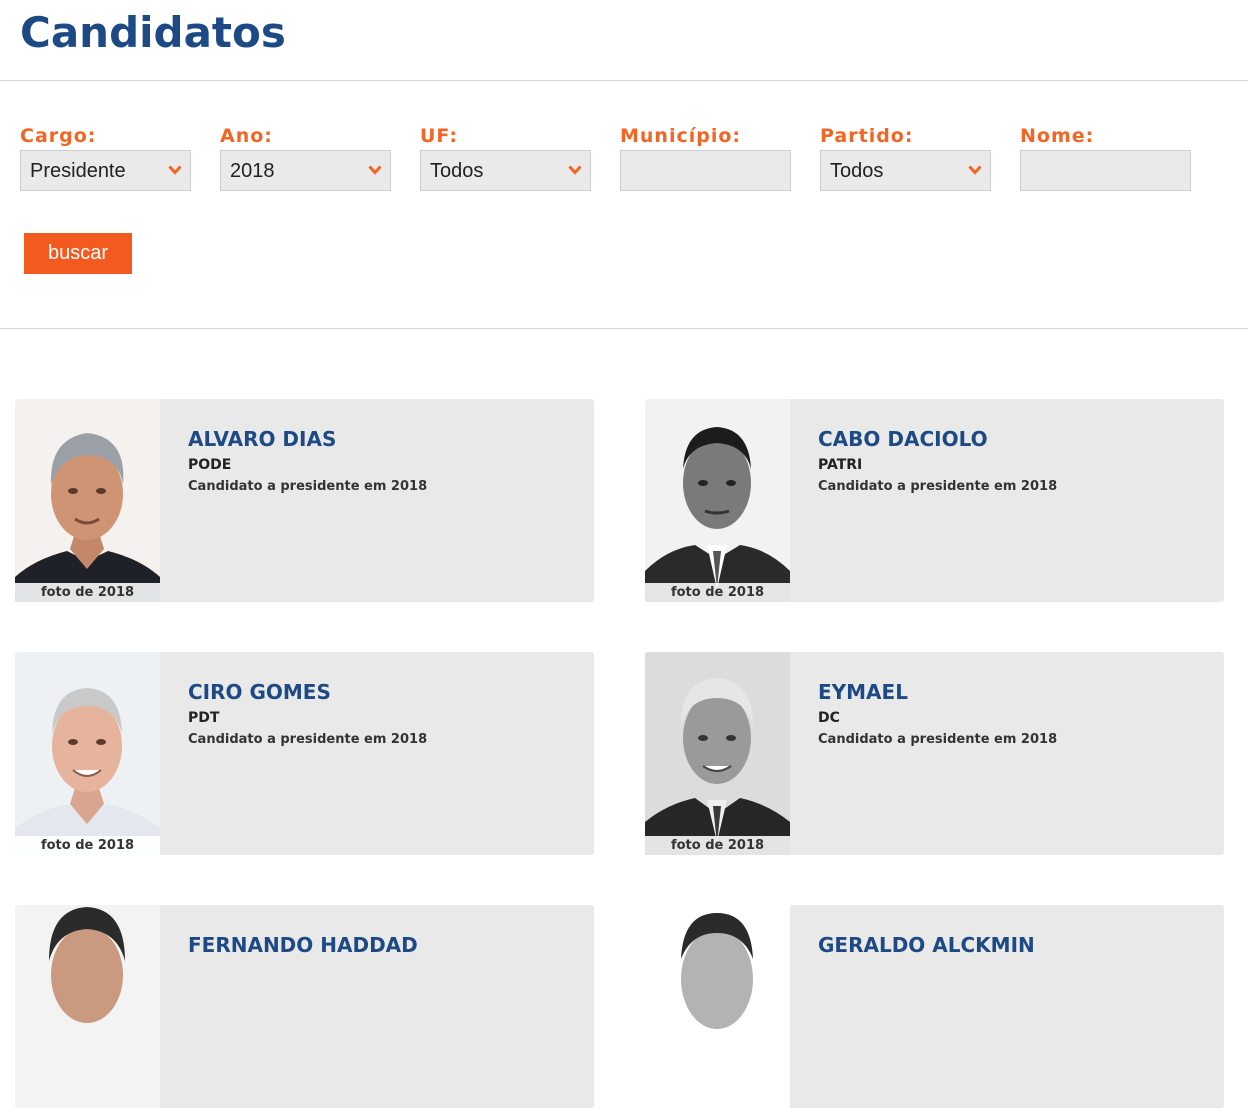 Image resolution: width=1248 pixels, height=1108 pixels. Describe the element at coordinates (262, 439) in the screenshot. I see `candidate-name: ALVARO DIAS` at that location.